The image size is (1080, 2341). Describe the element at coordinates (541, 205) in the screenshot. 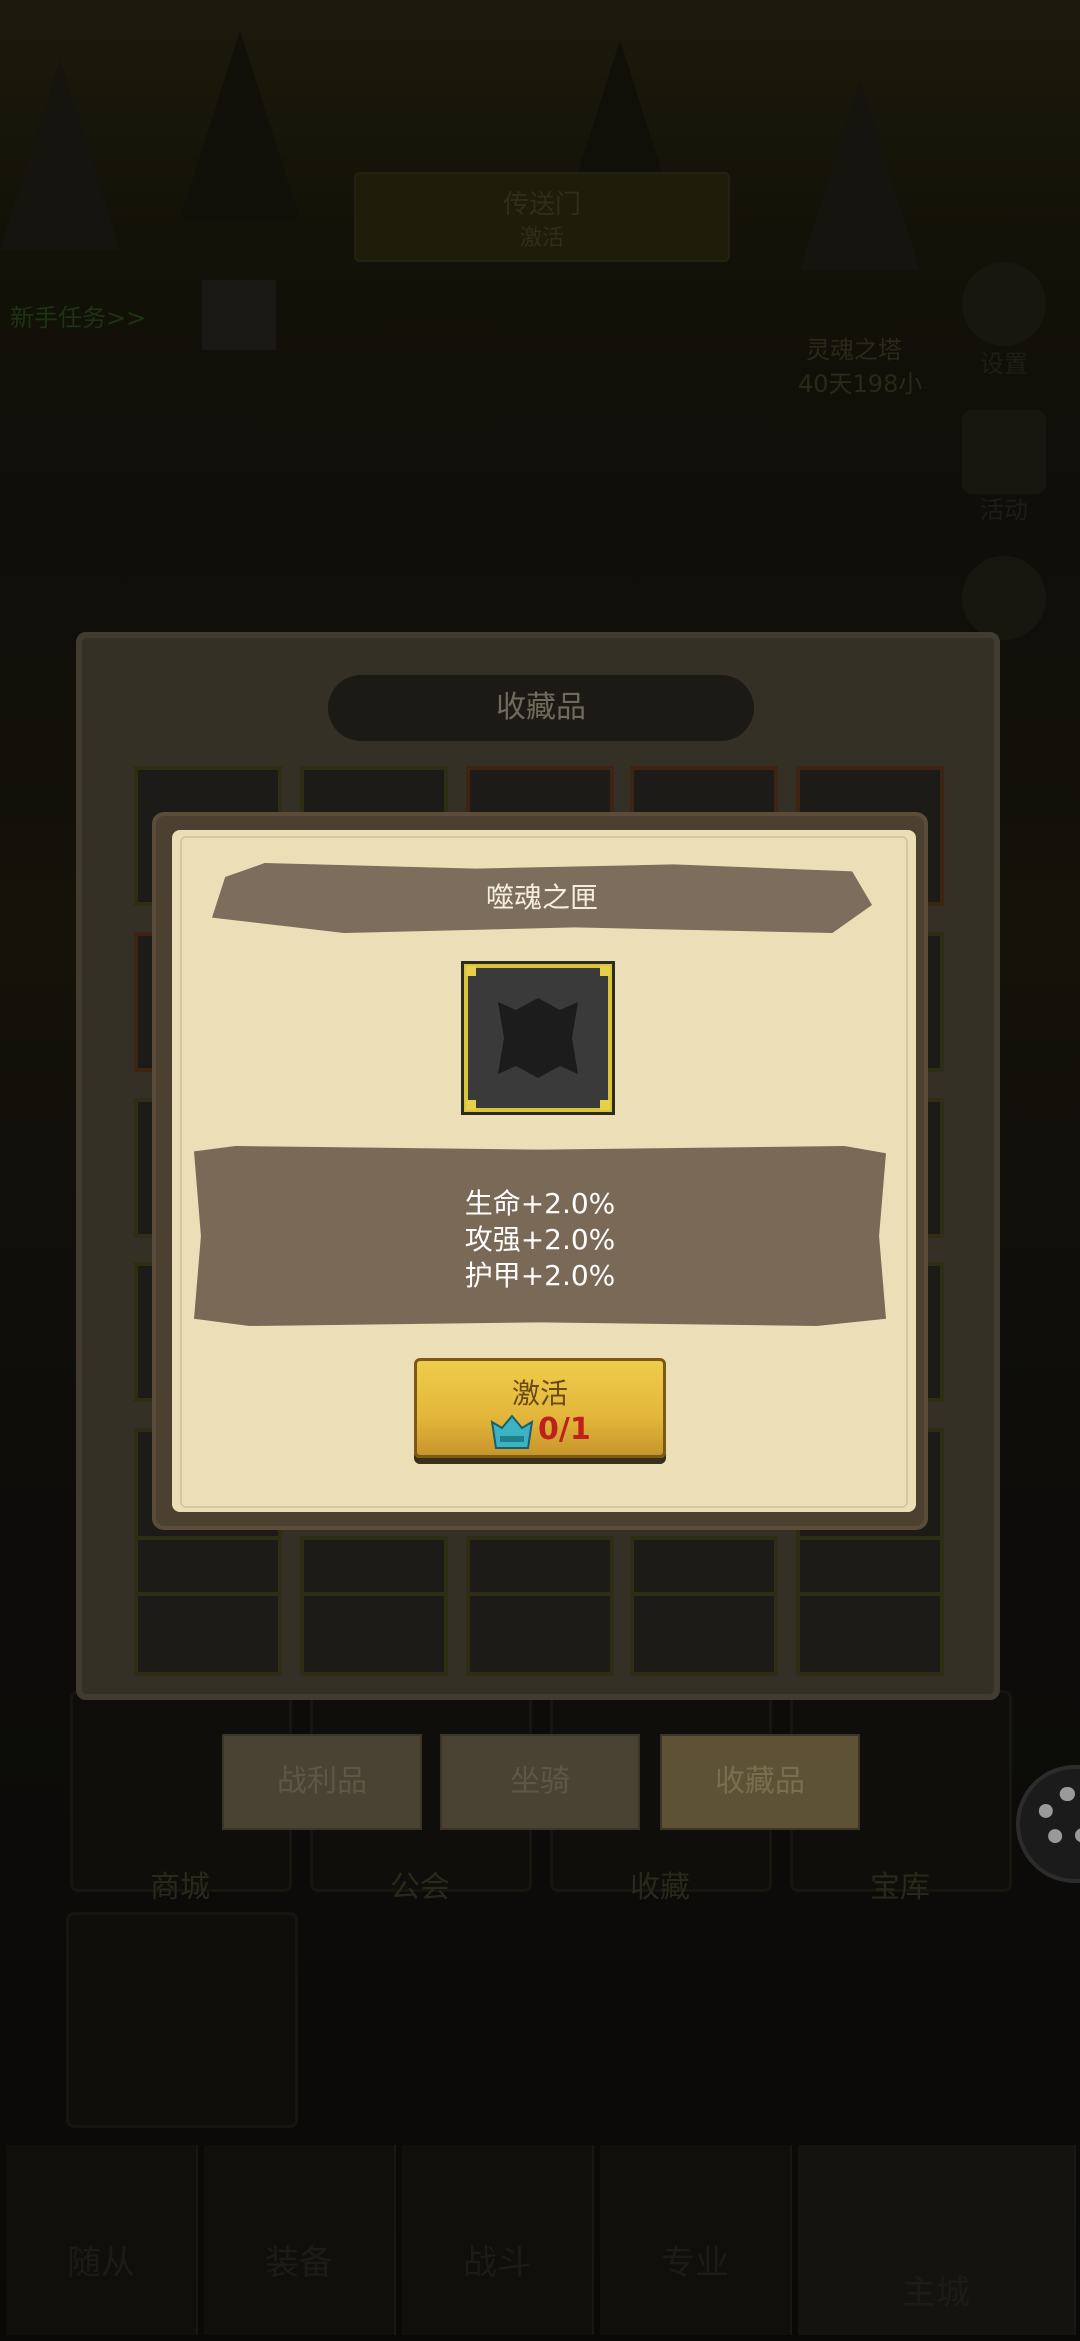

I see `quest-title: 传送门` at that location.